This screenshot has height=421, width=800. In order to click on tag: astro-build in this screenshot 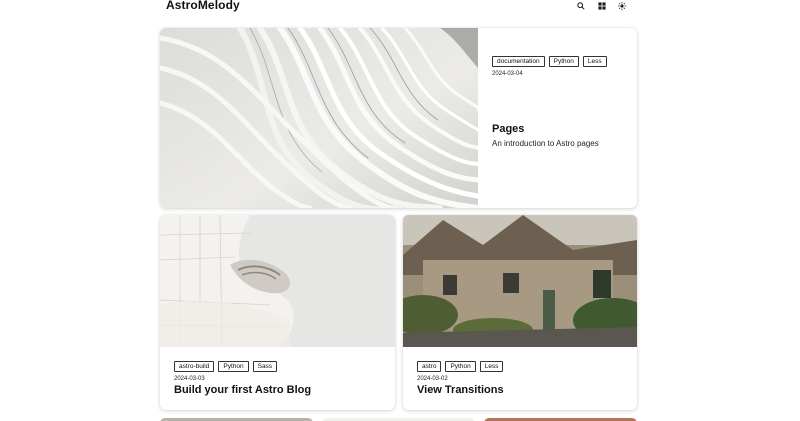, I will do `click(194, 366)`.